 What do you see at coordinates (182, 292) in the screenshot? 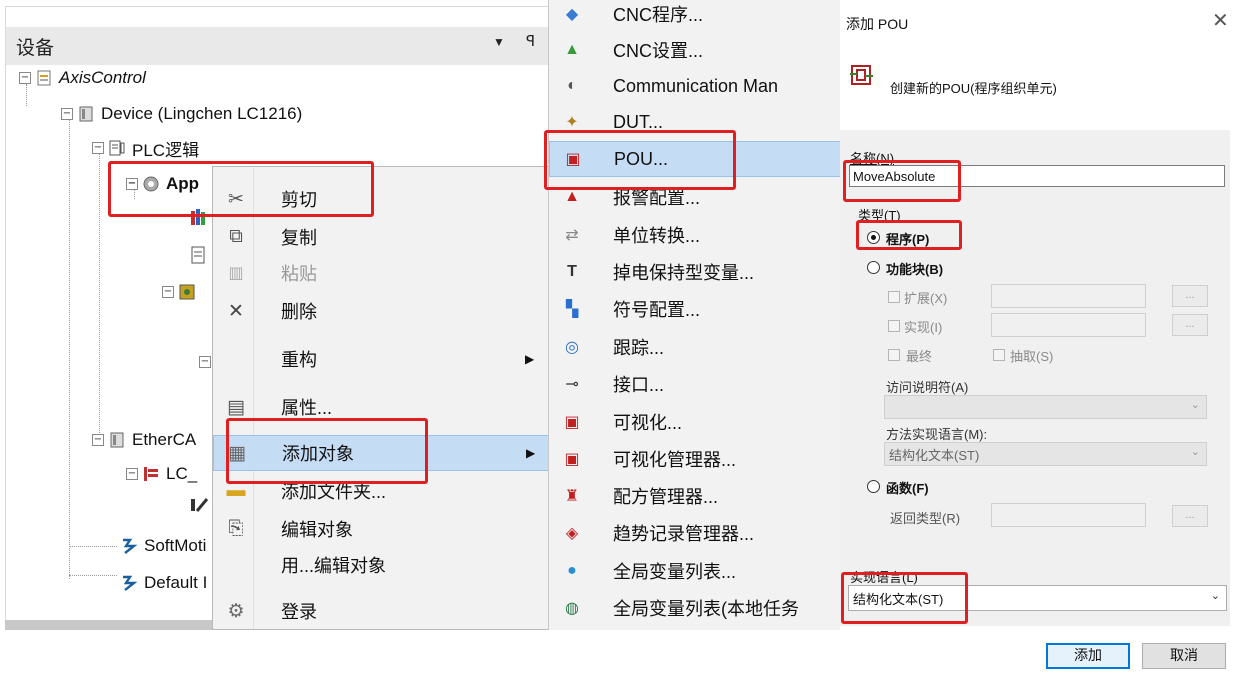
I see `tree-item-task-config: −` at bounding box center [182, 292].